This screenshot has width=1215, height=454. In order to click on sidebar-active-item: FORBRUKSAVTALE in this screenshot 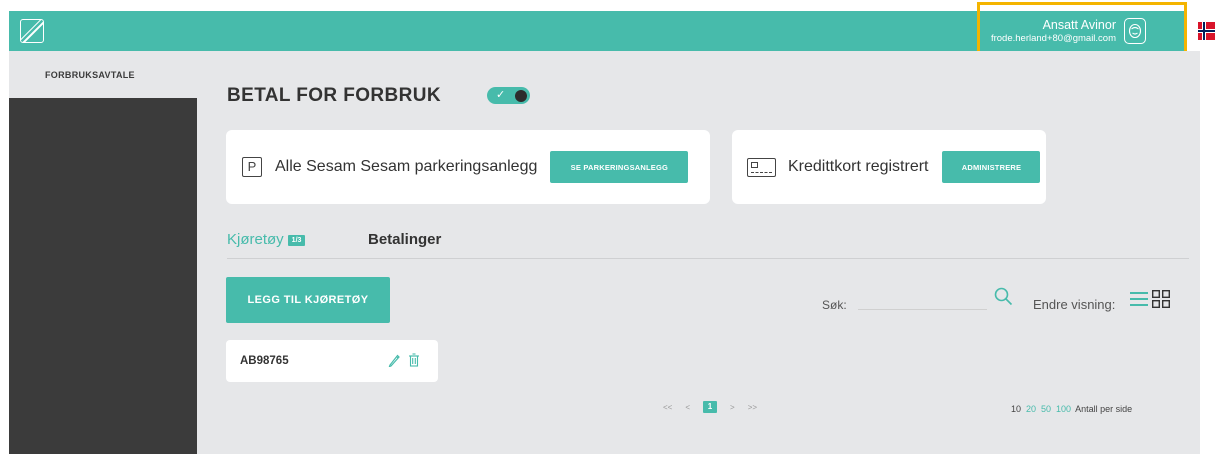, I will do `click(103, 74)`.